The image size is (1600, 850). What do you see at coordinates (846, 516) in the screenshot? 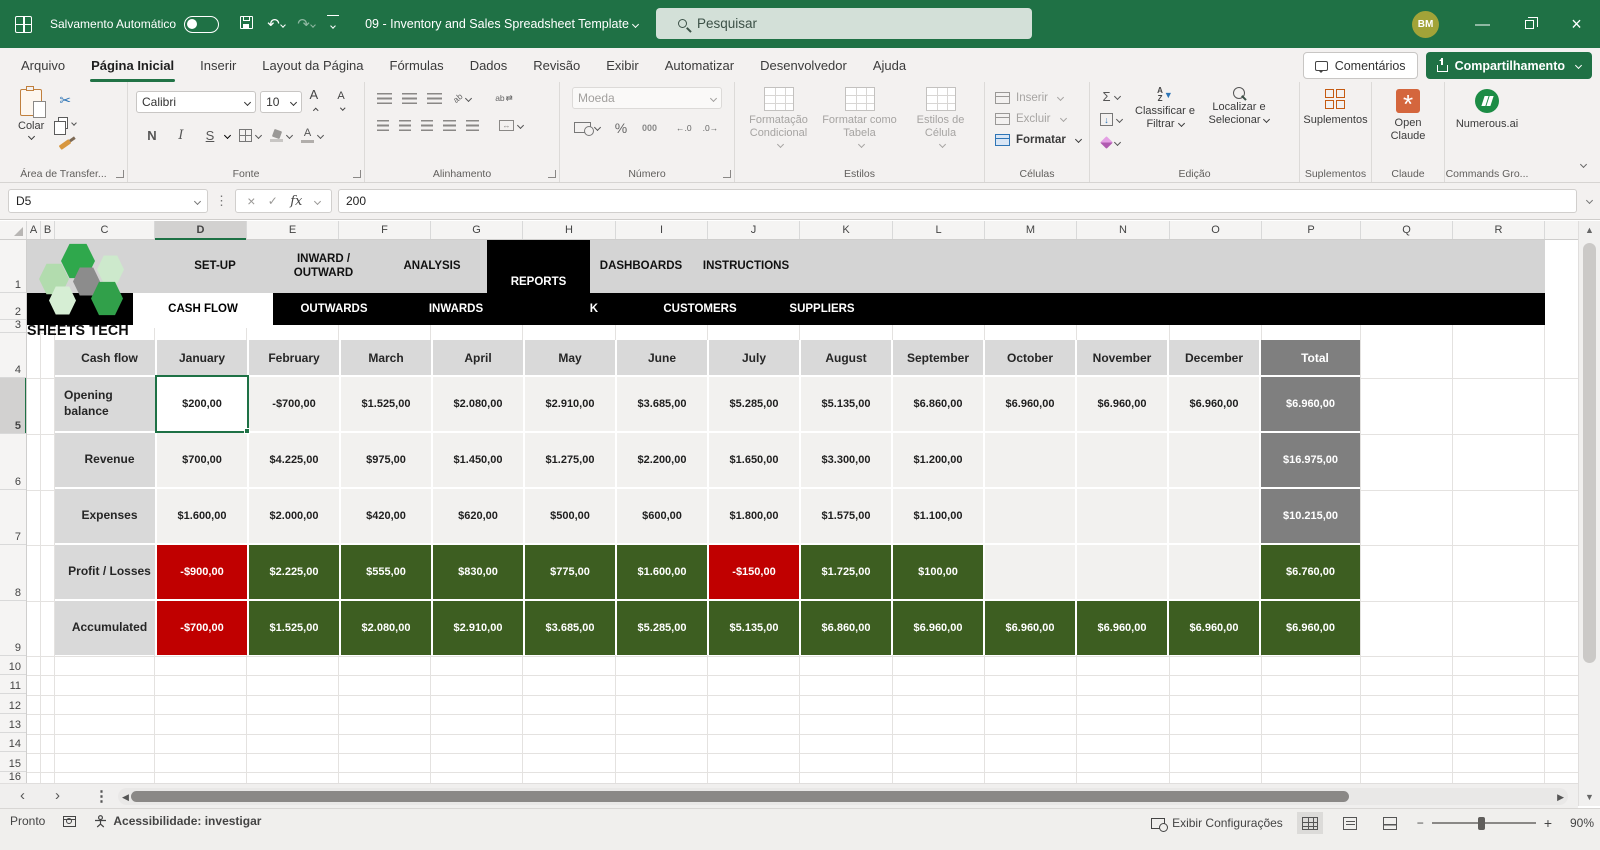
I see `cell-expenses-august: $1.575,00` at bounding box center [846, 516].